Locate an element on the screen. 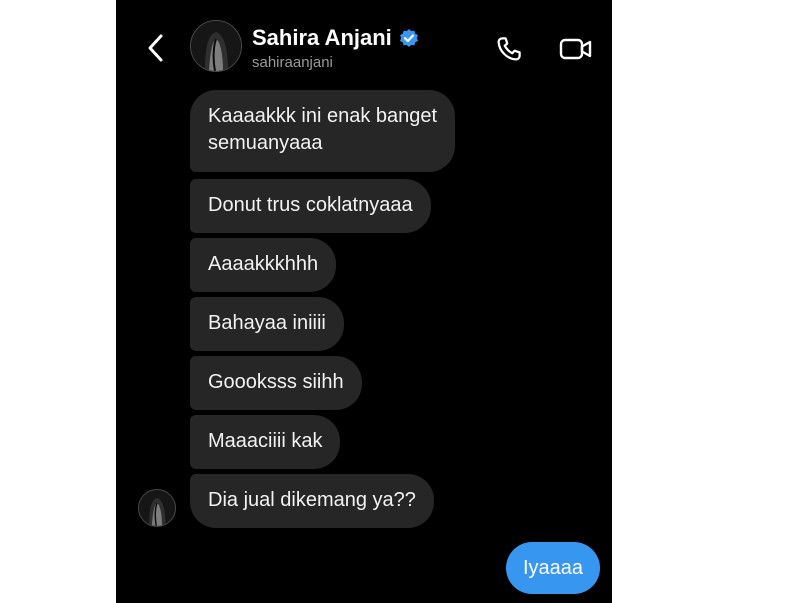 This screenshot has width=800, height=603. chevron-left-icon is located at coordinates (155, 48).